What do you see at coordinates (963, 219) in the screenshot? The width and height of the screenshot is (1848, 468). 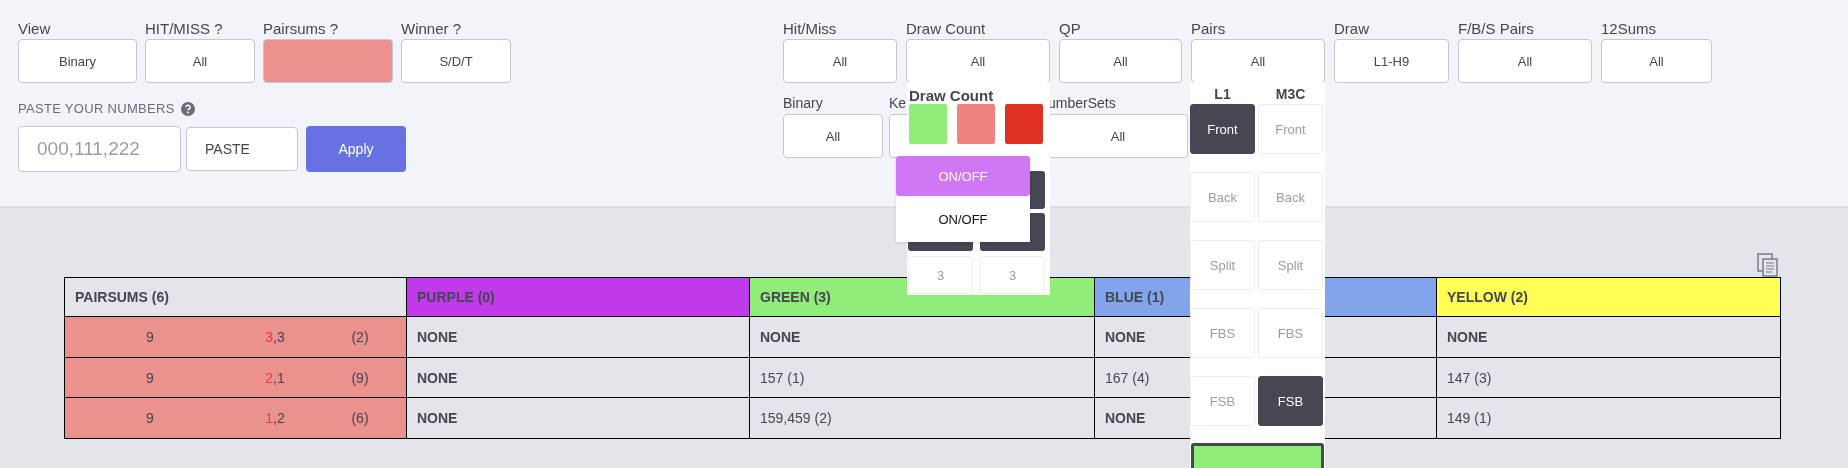 I see `menu-item: ON/OFF` at bounding box center [963, 219].